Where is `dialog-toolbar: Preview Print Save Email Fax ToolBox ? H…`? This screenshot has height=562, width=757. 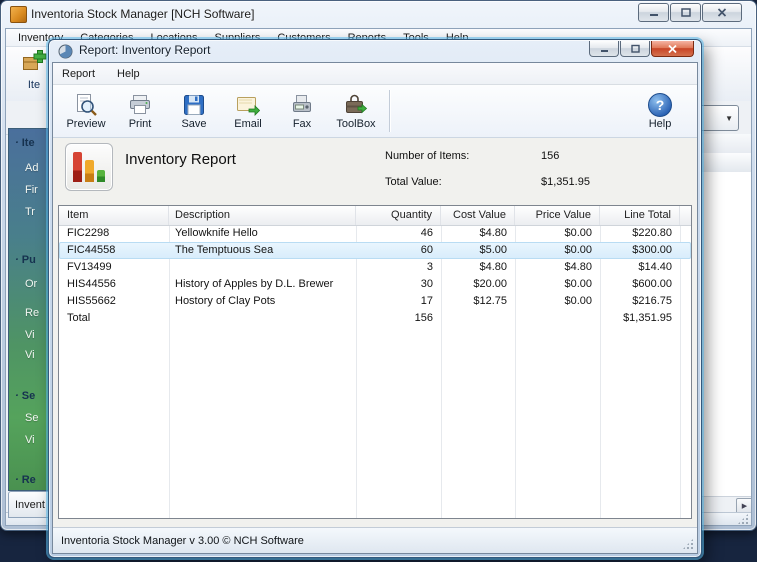
dialog-toolbar: Preview Print Save Email Fax ToolBox ? H… is located at coordinates (375, 111).